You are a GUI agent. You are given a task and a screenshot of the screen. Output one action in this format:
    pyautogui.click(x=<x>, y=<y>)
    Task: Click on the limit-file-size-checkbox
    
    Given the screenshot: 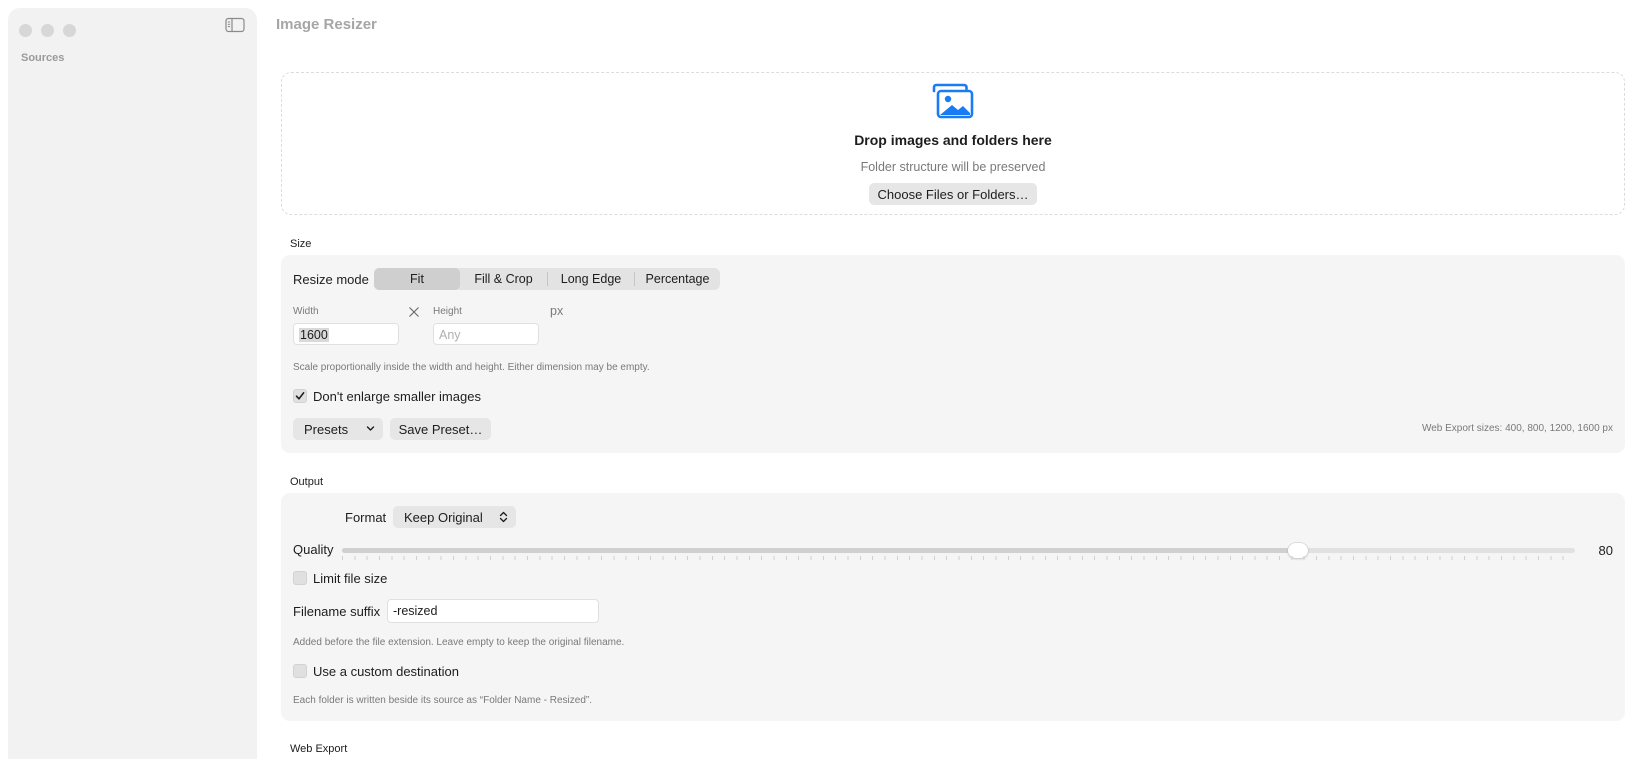 What is the action you would take?
    pyautogui.click(x=300, y=578)
    